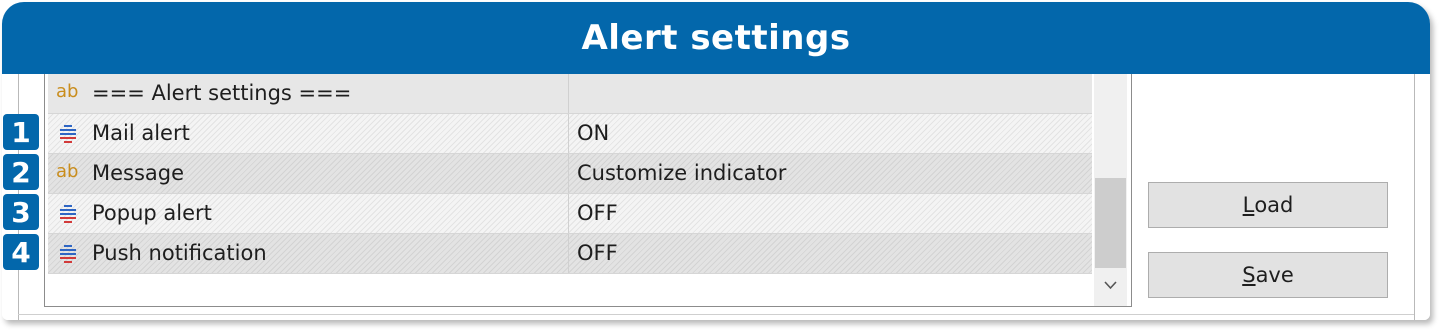 The image size is (1450, 334). What do you see at coordinates (1414, 197) in the screenshot?
I see `right-divider` at bounding box center [1414, 197].